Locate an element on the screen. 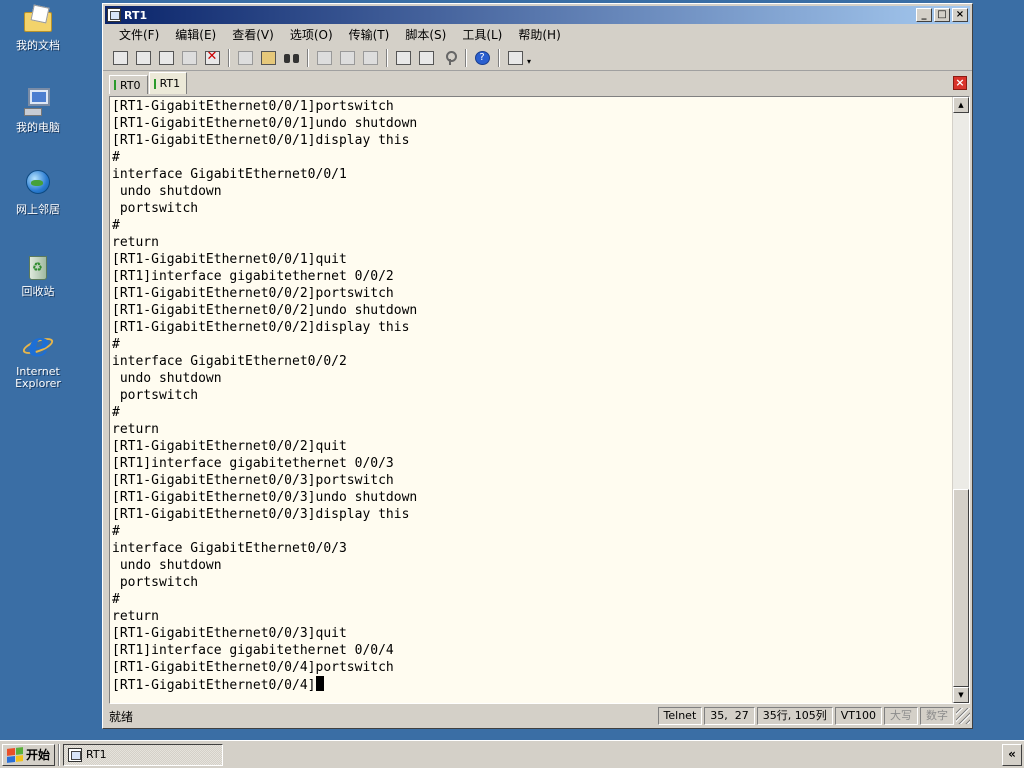  app-icon is located at coordinates (114, 15).